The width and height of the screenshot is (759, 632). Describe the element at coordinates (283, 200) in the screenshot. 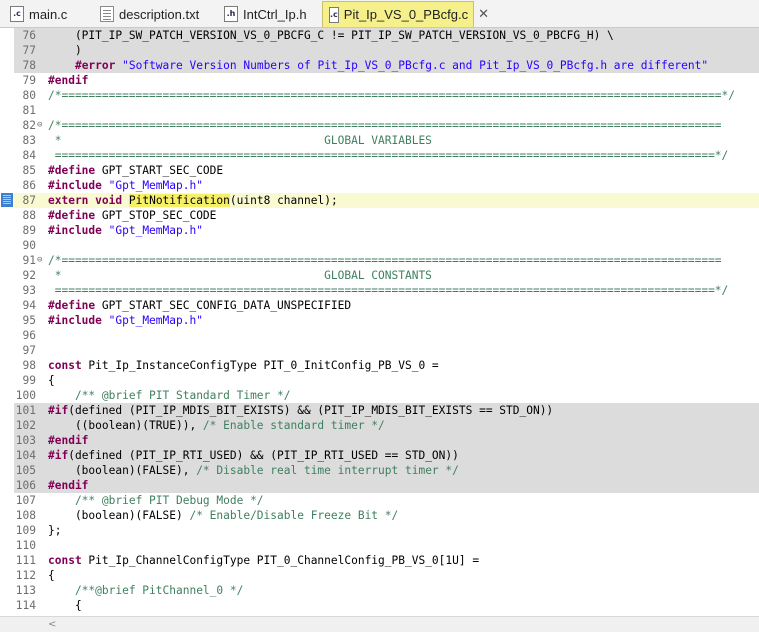

I see `code-token: (uint8 channel);` at that location.